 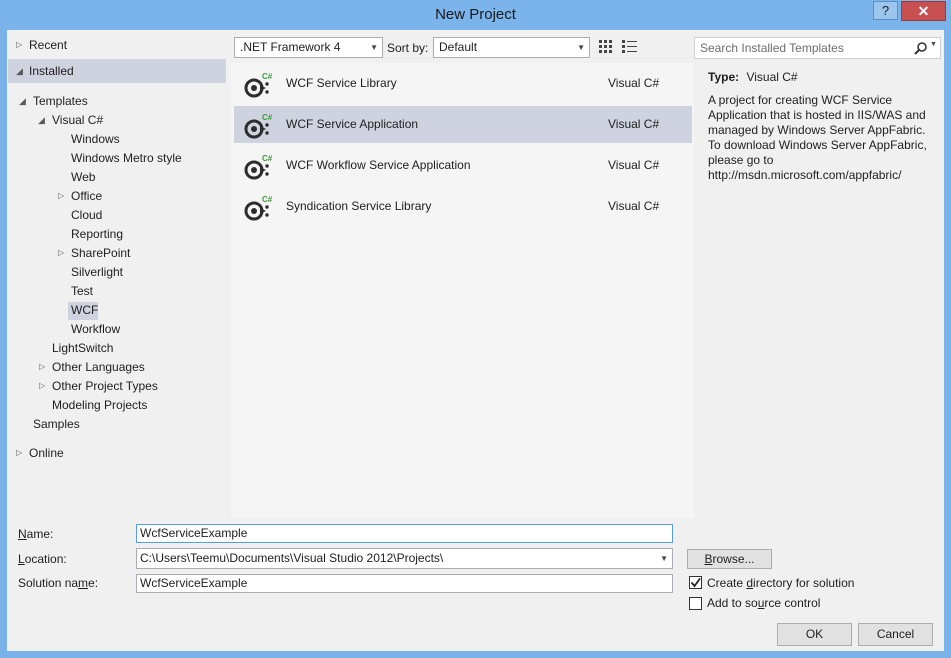 What do you see at coordinates (82, 348) in the screenshot?
I see `tree-item-lightswitch: LightSwitch` at bounding box center [82, 348].